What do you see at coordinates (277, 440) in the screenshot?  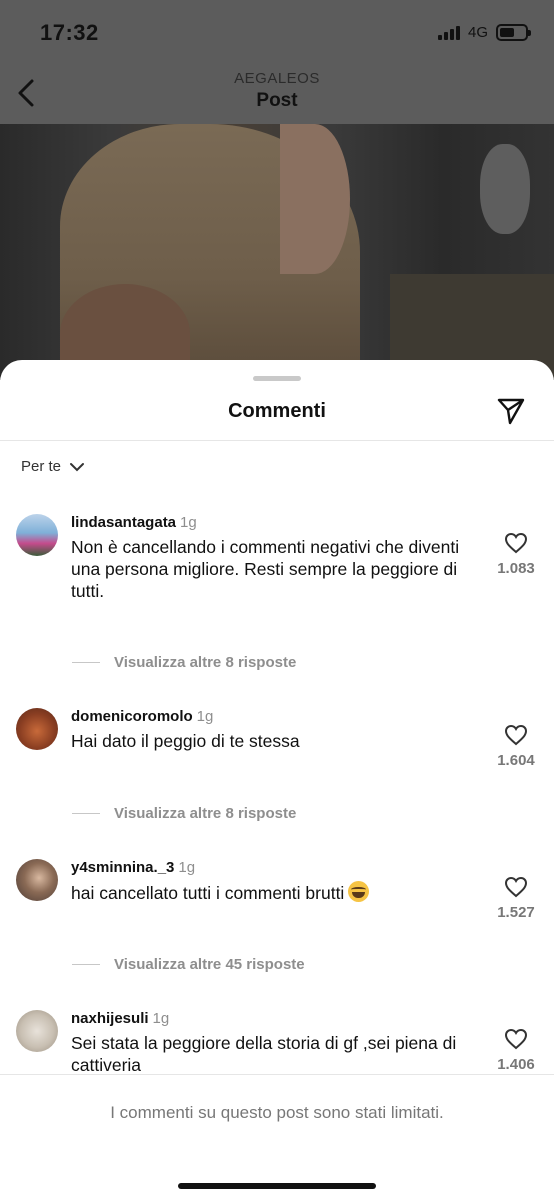 I see `divider` at bounding box center [277, 440].